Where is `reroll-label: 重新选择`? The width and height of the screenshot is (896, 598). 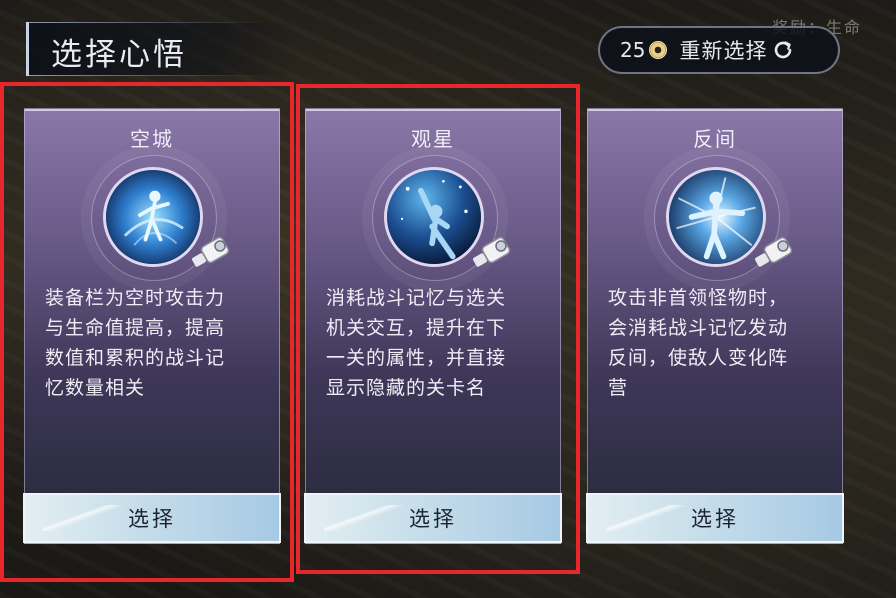
reroll-label: 重新选择 is located at coordinates (723, 51).